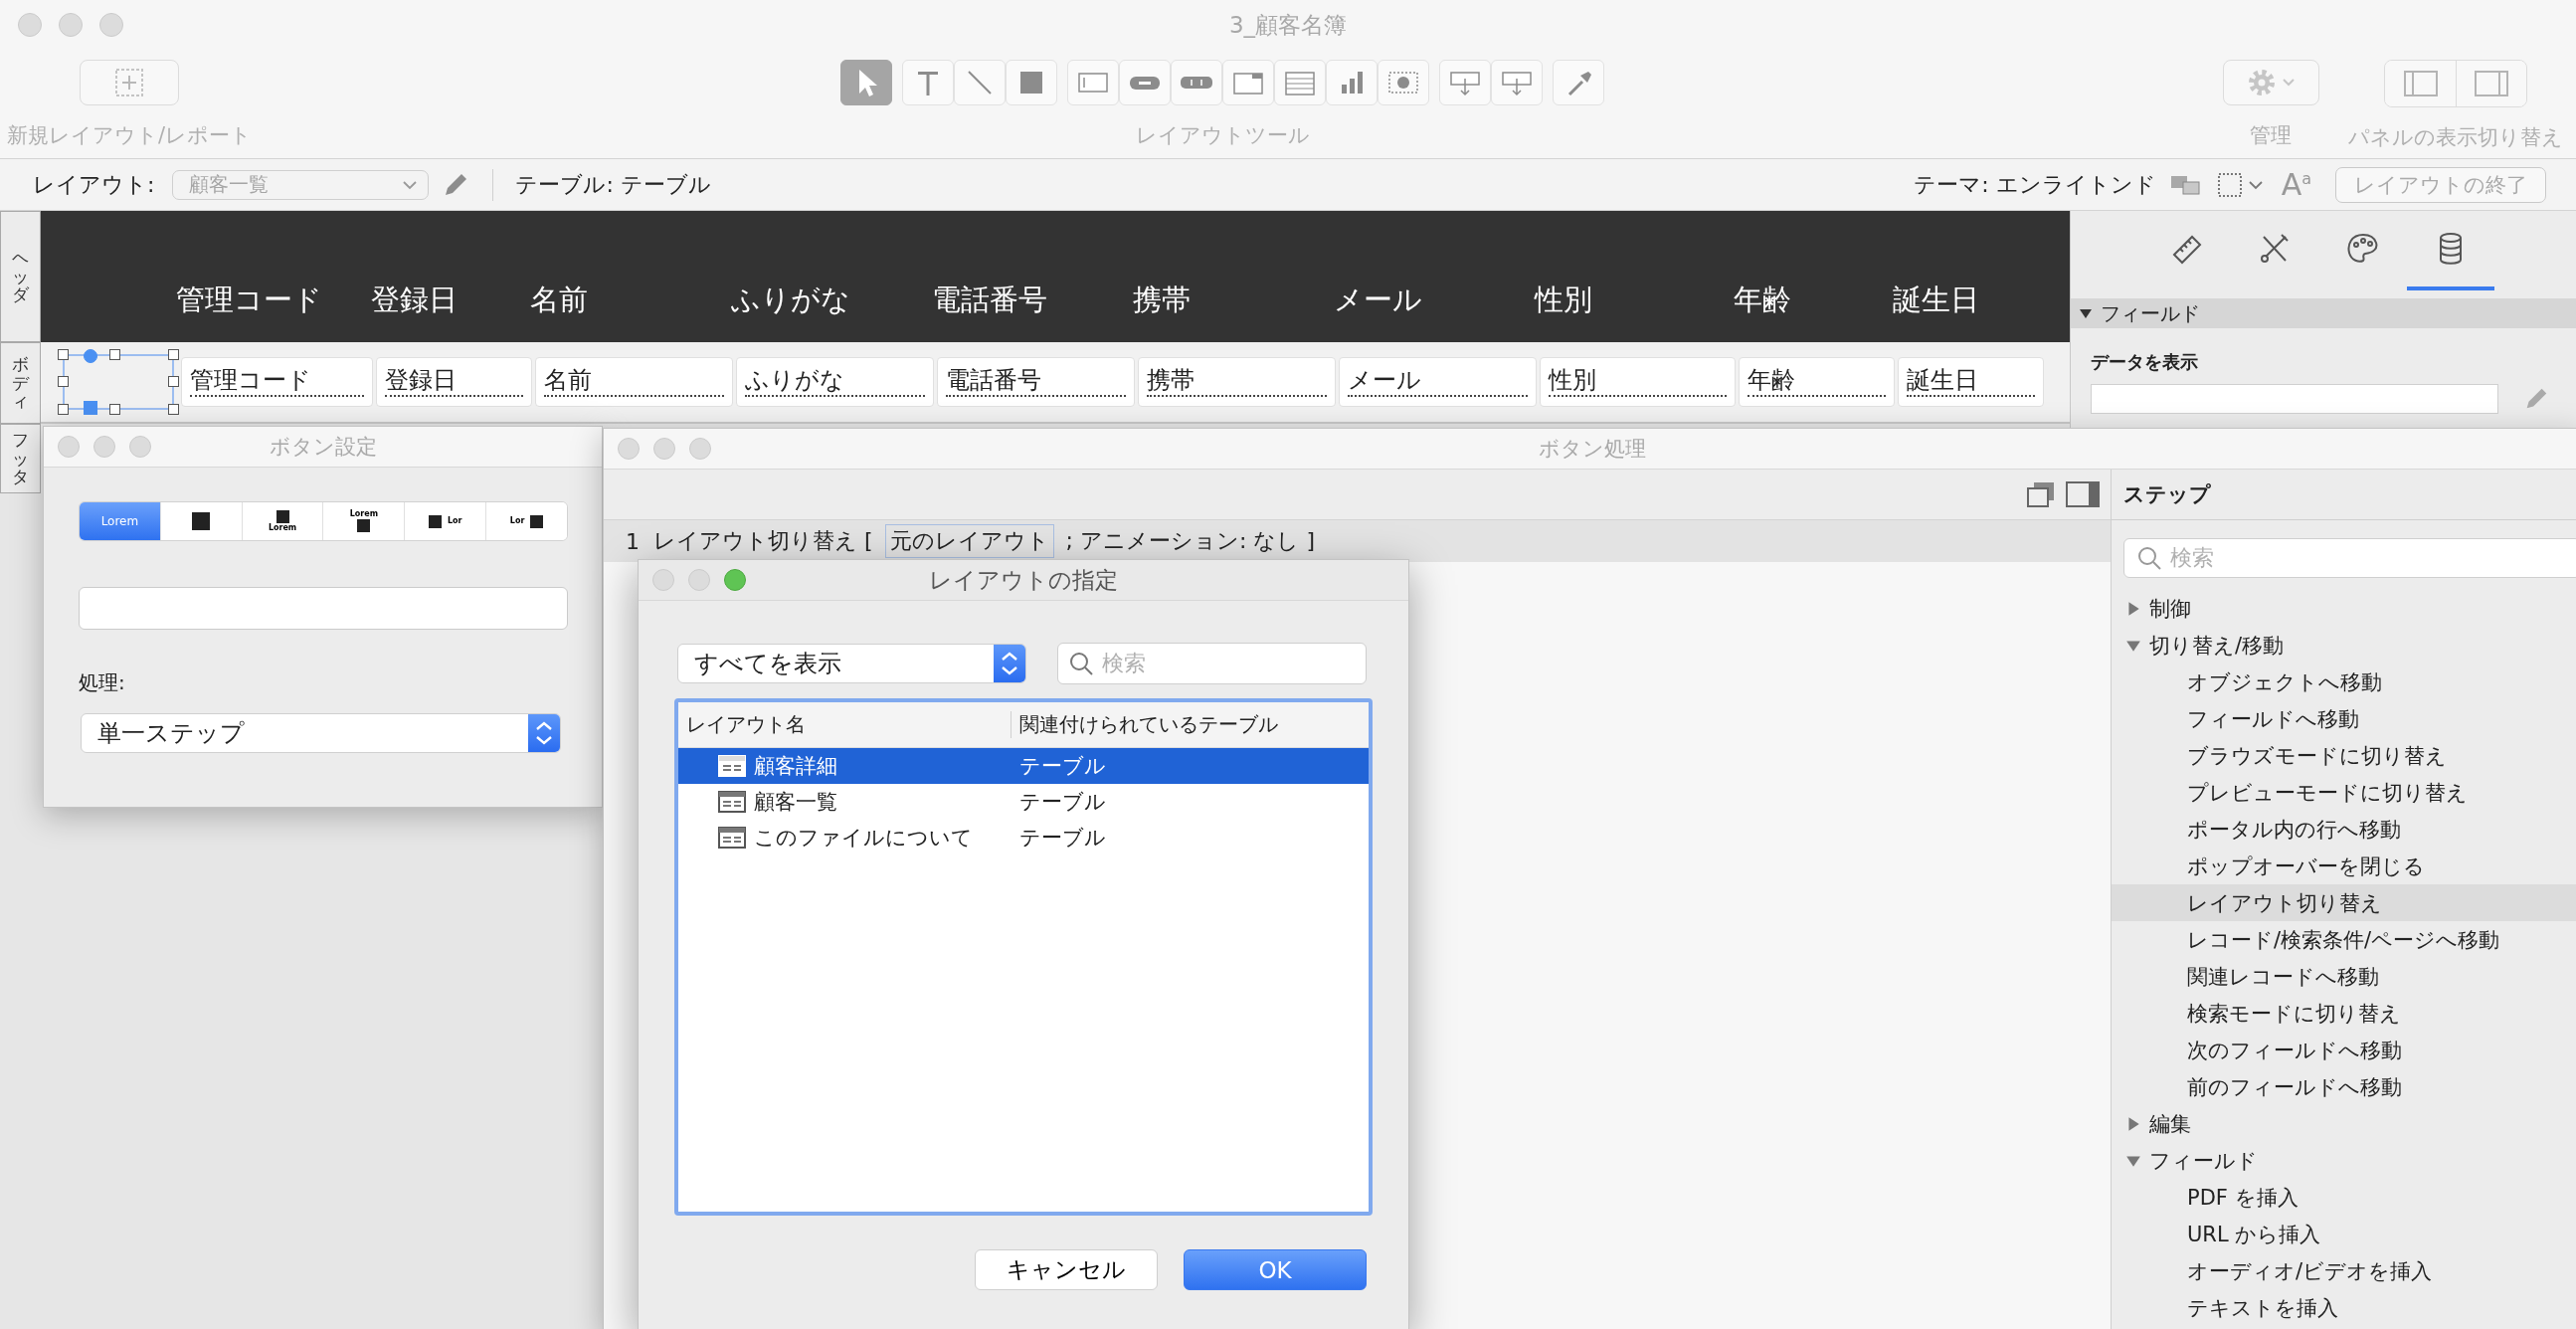 The width and height of the screenshot is (2576, 1329). What do you see at coordinates (1564, 300) in the screenshot?
I see `column-heading: 性別` at bounding box center [1564, 300].